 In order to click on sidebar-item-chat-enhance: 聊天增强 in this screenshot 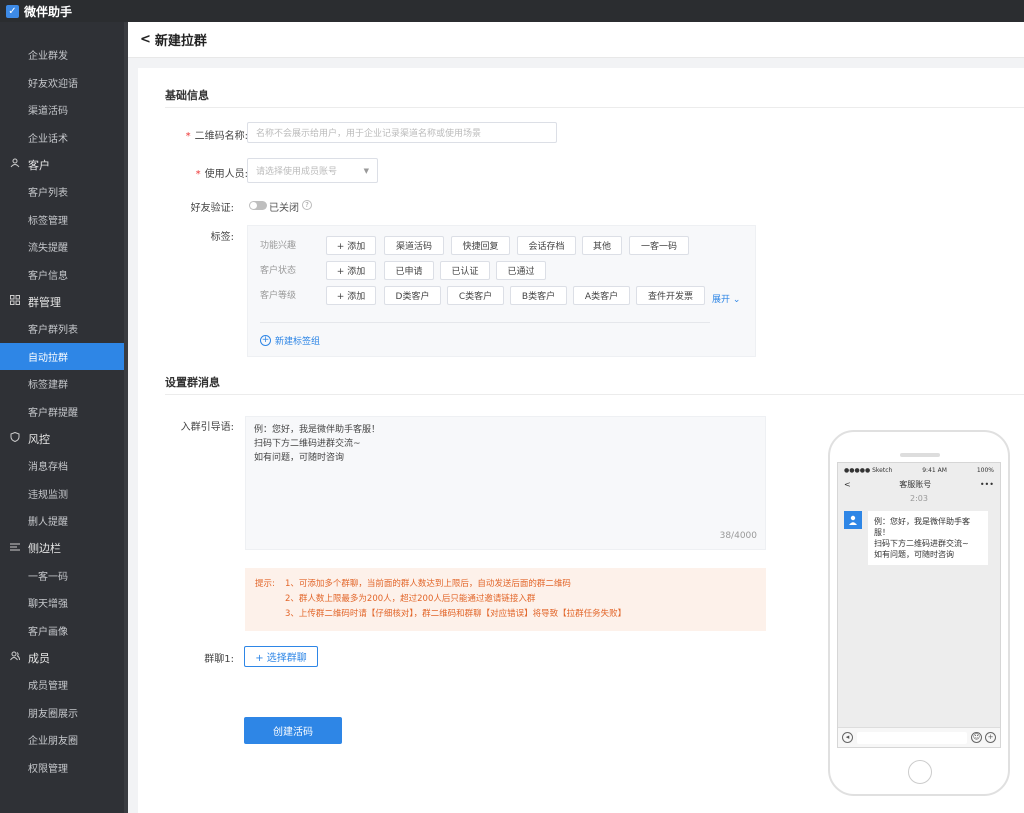, I will do `click(63, 603)`.